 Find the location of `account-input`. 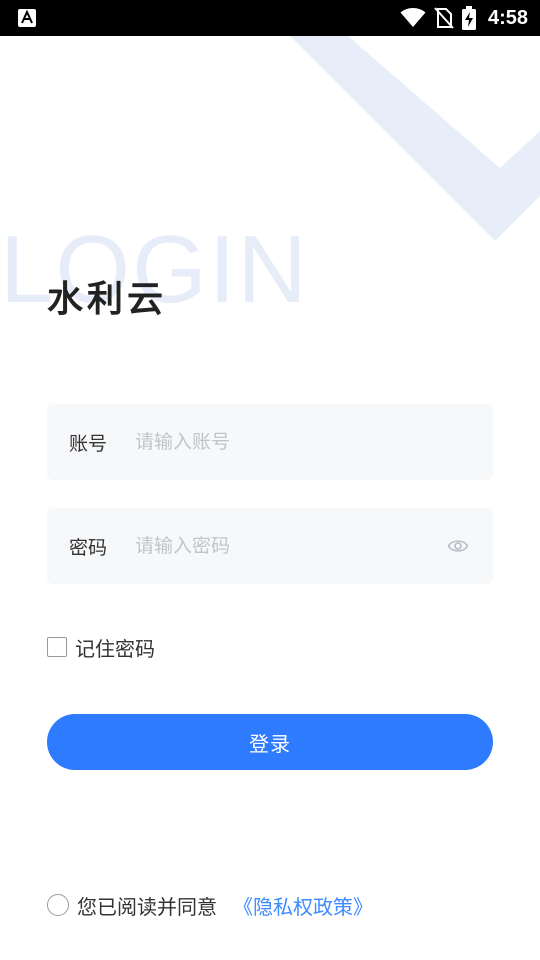

account-input is located at coordinates (280, 442).